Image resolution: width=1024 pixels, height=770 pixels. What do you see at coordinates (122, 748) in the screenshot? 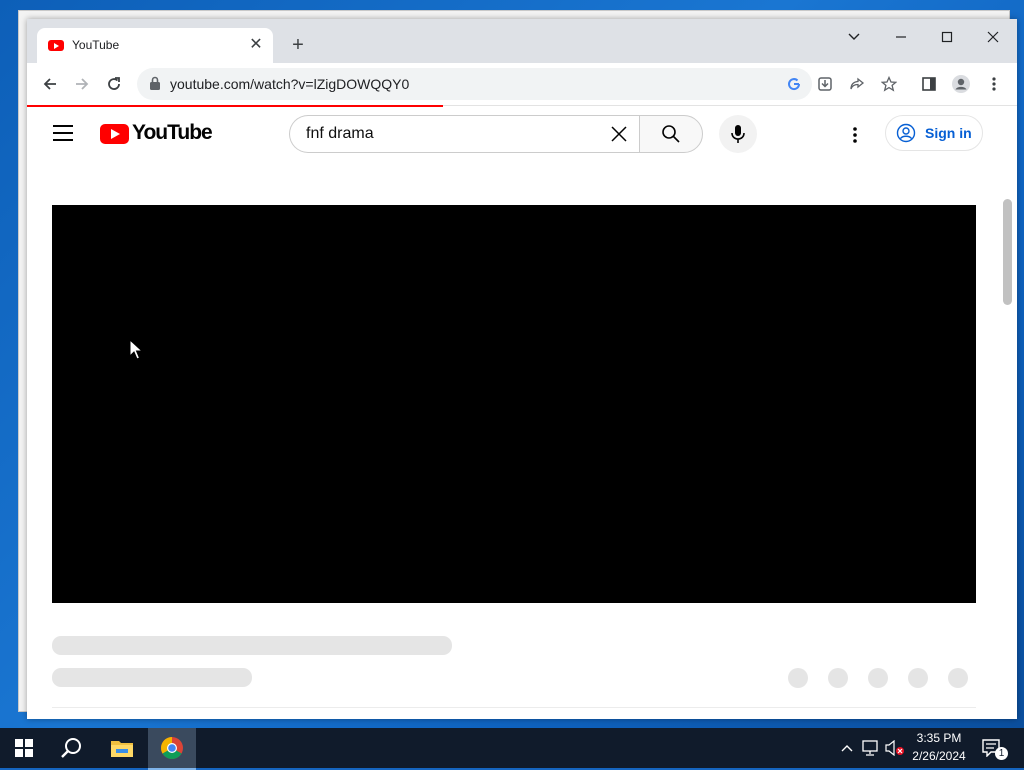
I see `file-explorer-icon` at bounding box center [122, 748].